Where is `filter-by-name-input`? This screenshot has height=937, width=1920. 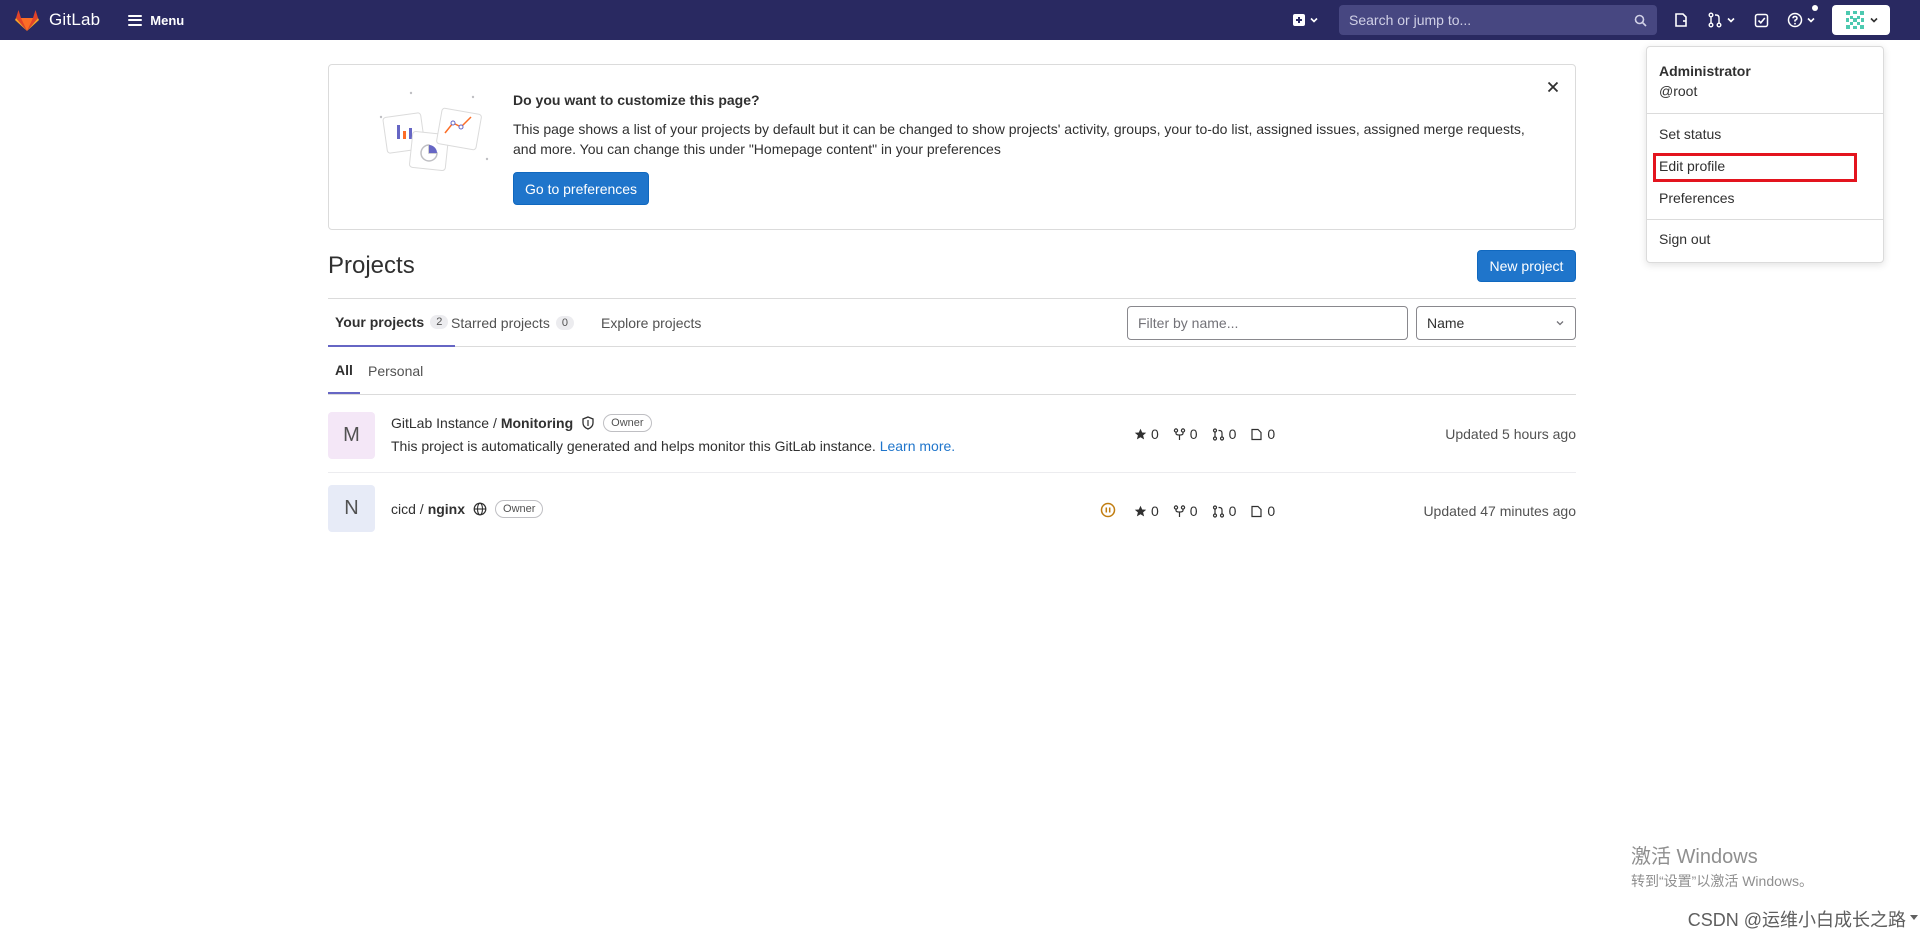 filter-by-name-input is located at coordinates (1267, 323).